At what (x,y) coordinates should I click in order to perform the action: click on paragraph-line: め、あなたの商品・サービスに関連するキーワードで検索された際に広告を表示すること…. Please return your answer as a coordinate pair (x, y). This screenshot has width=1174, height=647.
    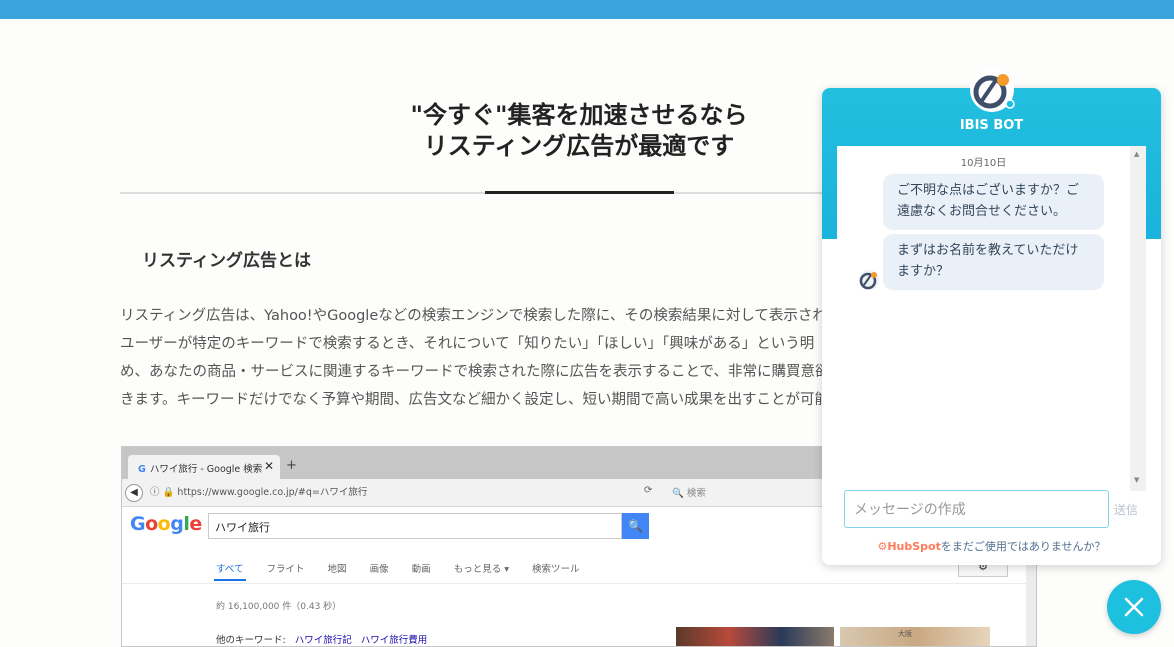
    Looking at the image, I should click on (475, 372).